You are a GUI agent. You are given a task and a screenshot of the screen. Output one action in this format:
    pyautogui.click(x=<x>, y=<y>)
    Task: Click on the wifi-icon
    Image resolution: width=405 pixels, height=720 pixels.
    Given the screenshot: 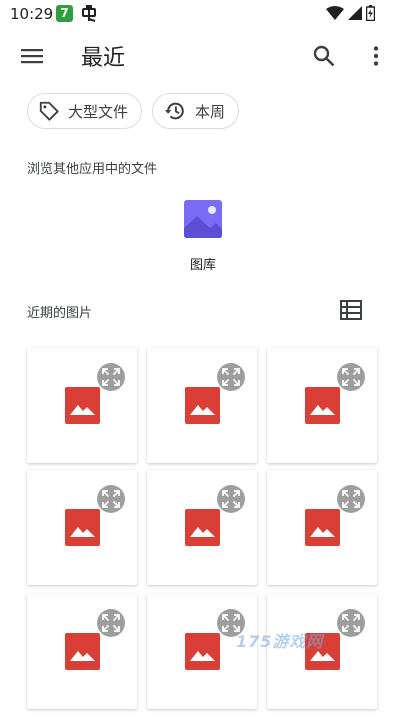 What is the action you would take?
    pyautogui.click(x=335, y=13)
    